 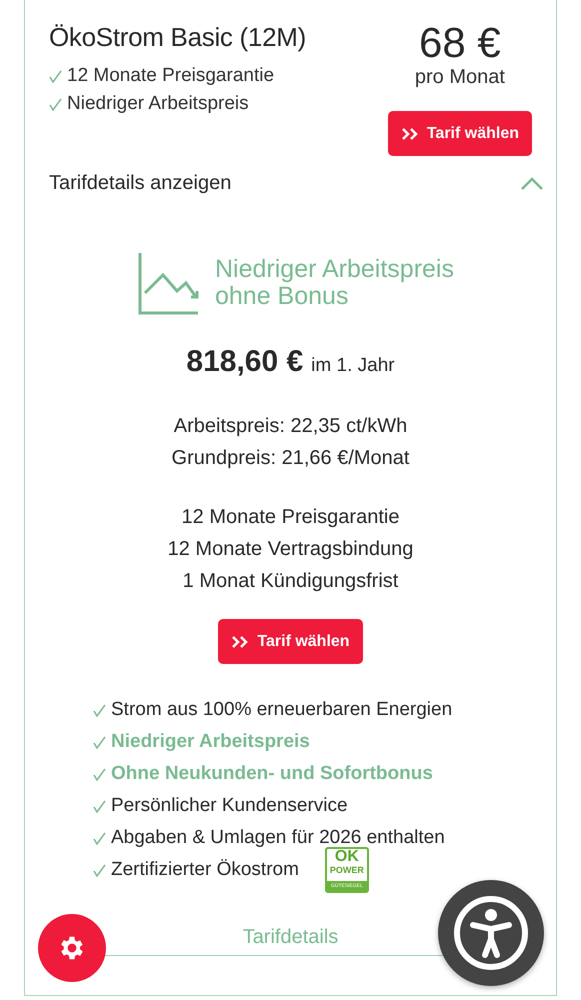 What do you see at coordinates (291, 549) in the screenshot?
I see `contract-term: 12 Monate Vertragsbindung` at bounding box center [291, 549].